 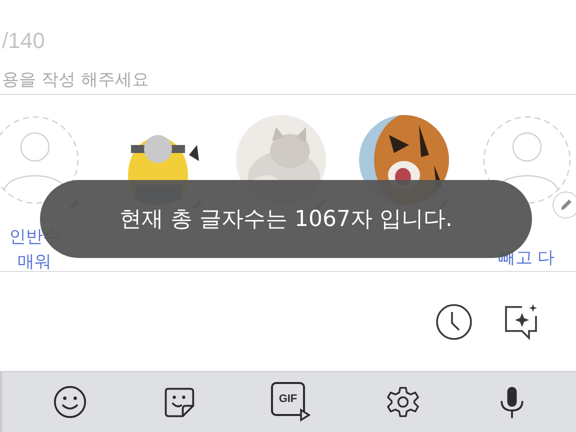 I want to click on emoji-icon, so click(x=70, y=402).